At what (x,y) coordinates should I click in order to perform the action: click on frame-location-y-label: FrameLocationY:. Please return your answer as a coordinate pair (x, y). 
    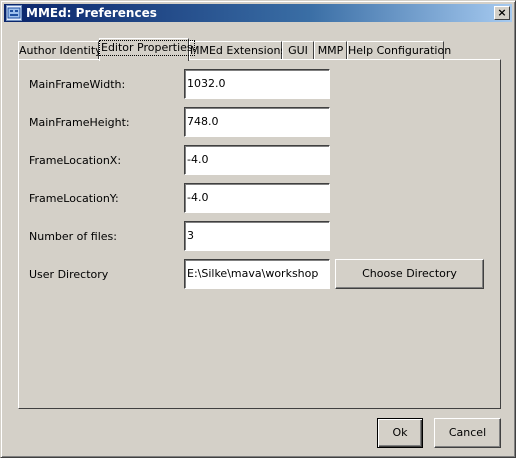
    Looking at the image, I should click on (74, 198).